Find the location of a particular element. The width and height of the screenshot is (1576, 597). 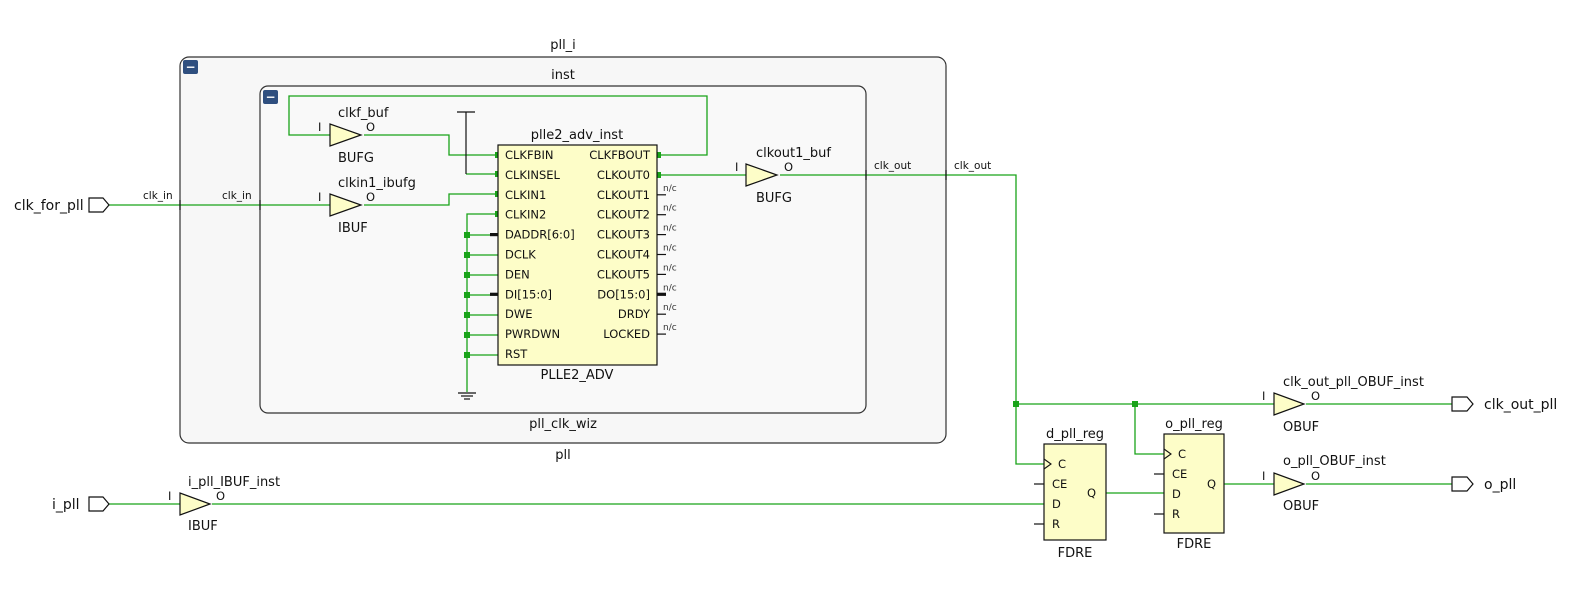

net-label-clk-out-inner: clk_out is located at coordinates (892, 166).